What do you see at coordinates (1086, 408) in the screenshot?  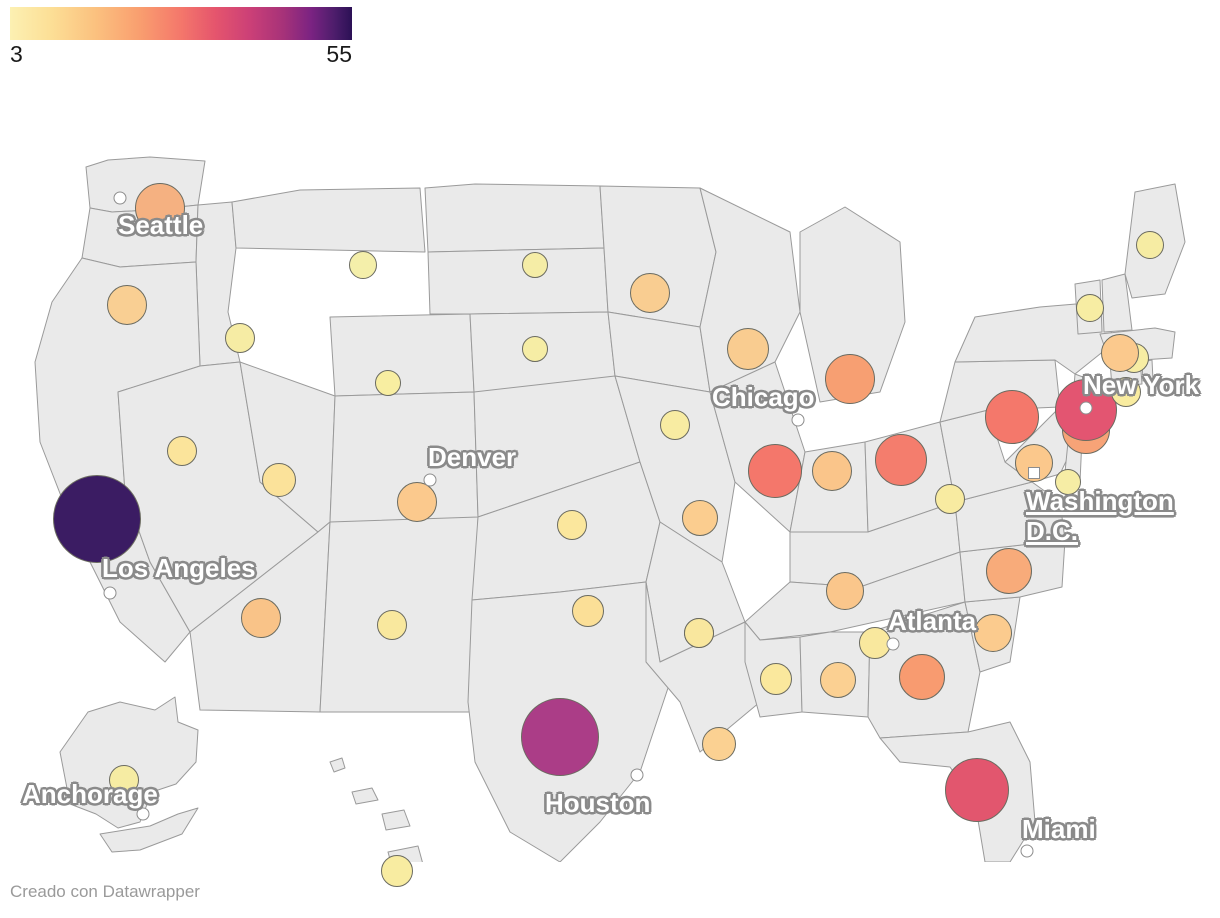 I see `city-marker-new-york` at bounding box center [1086, 408].